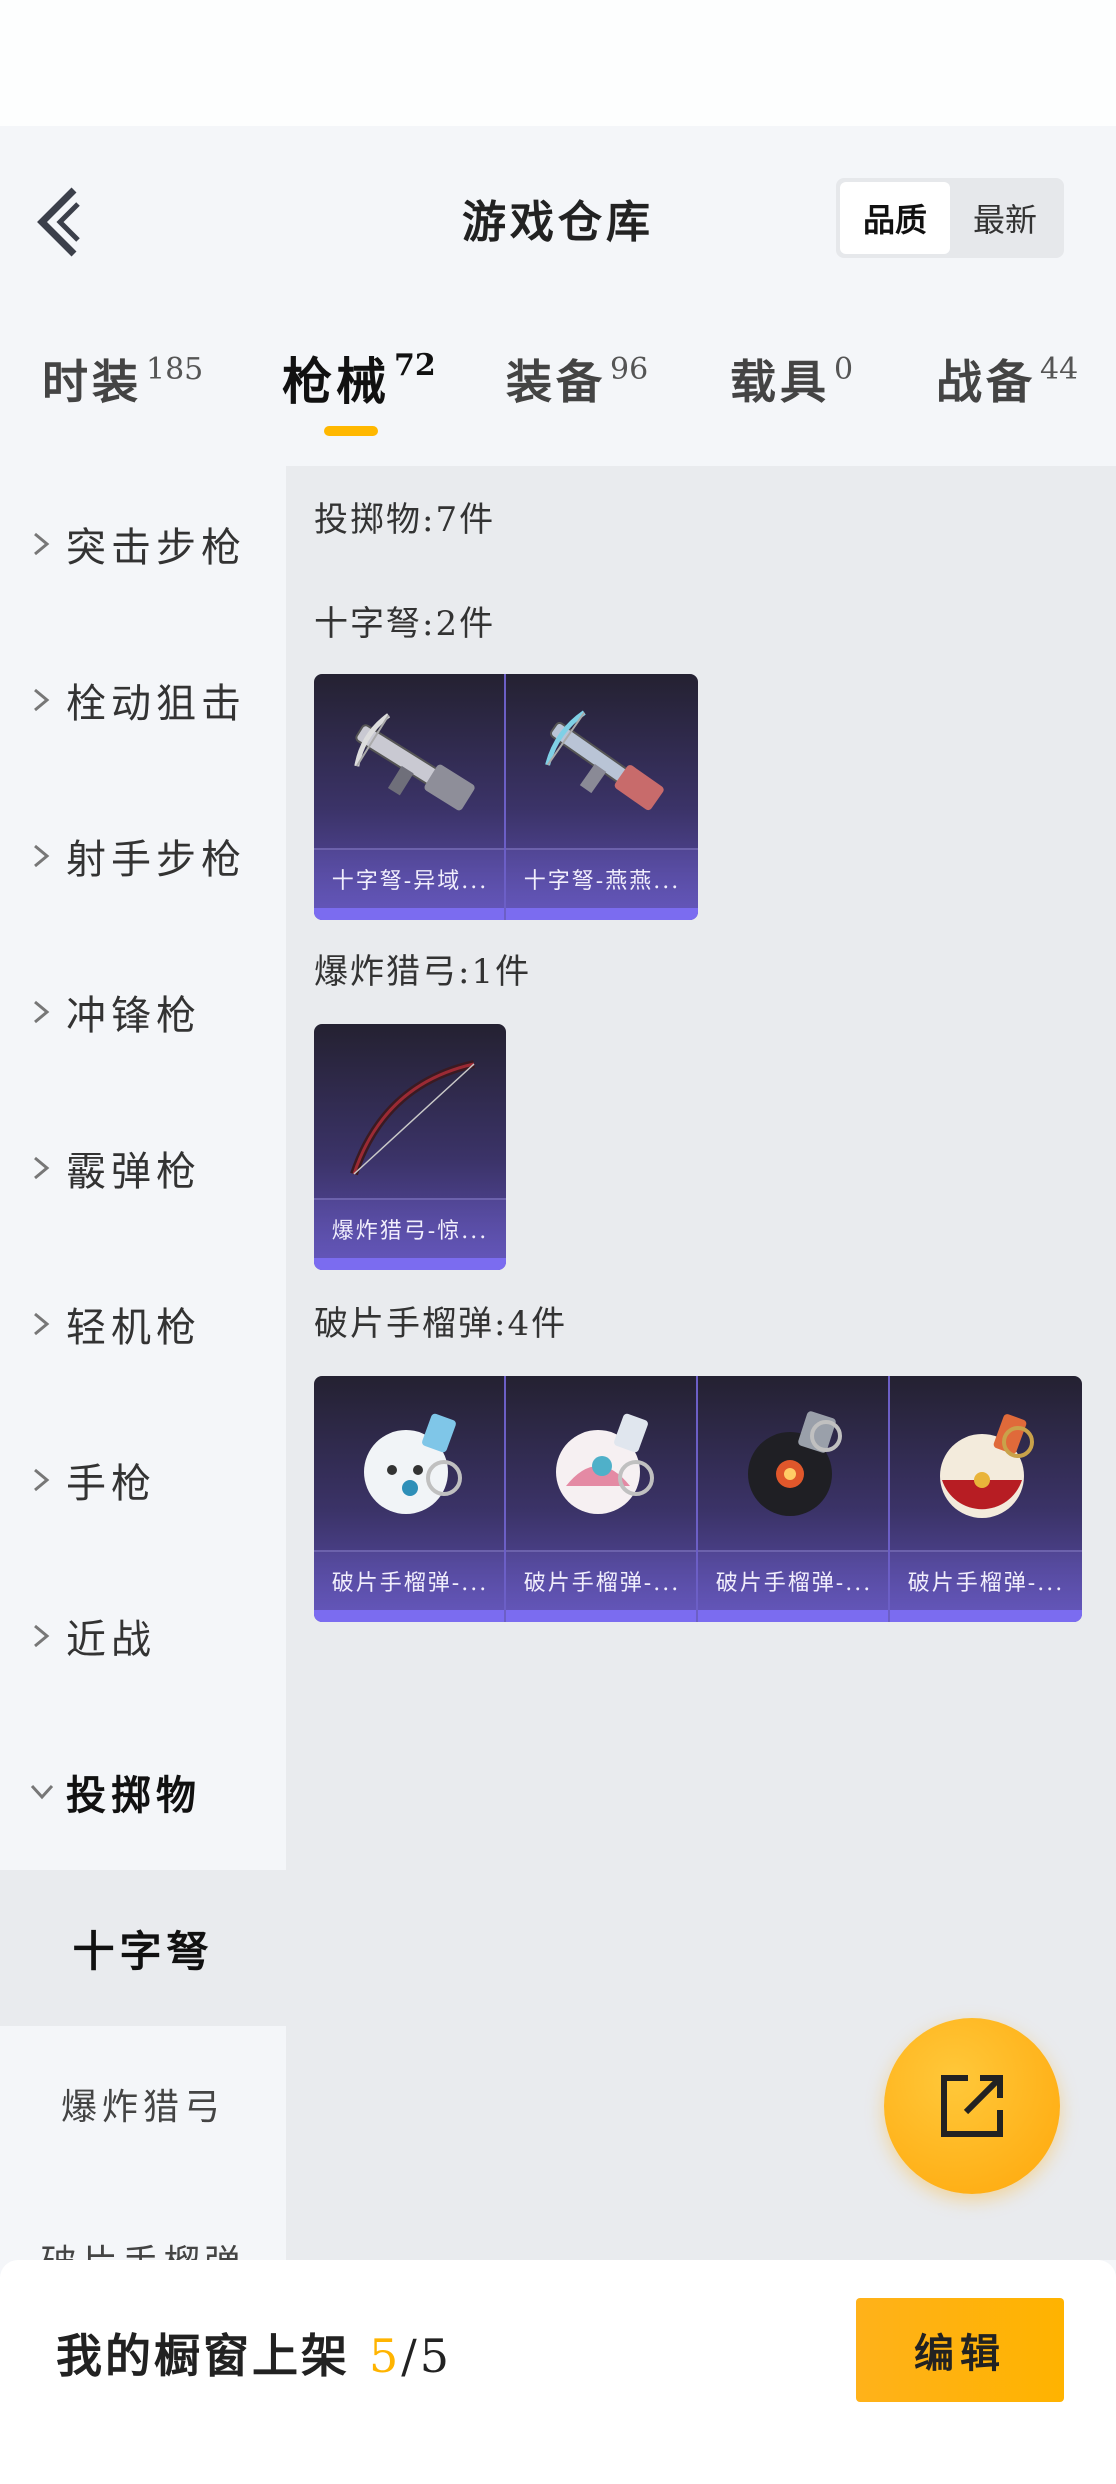 This screenshot has width=1116, height=2484. I want to click on sidebar-item-label: 近战, so click(111, 1640).